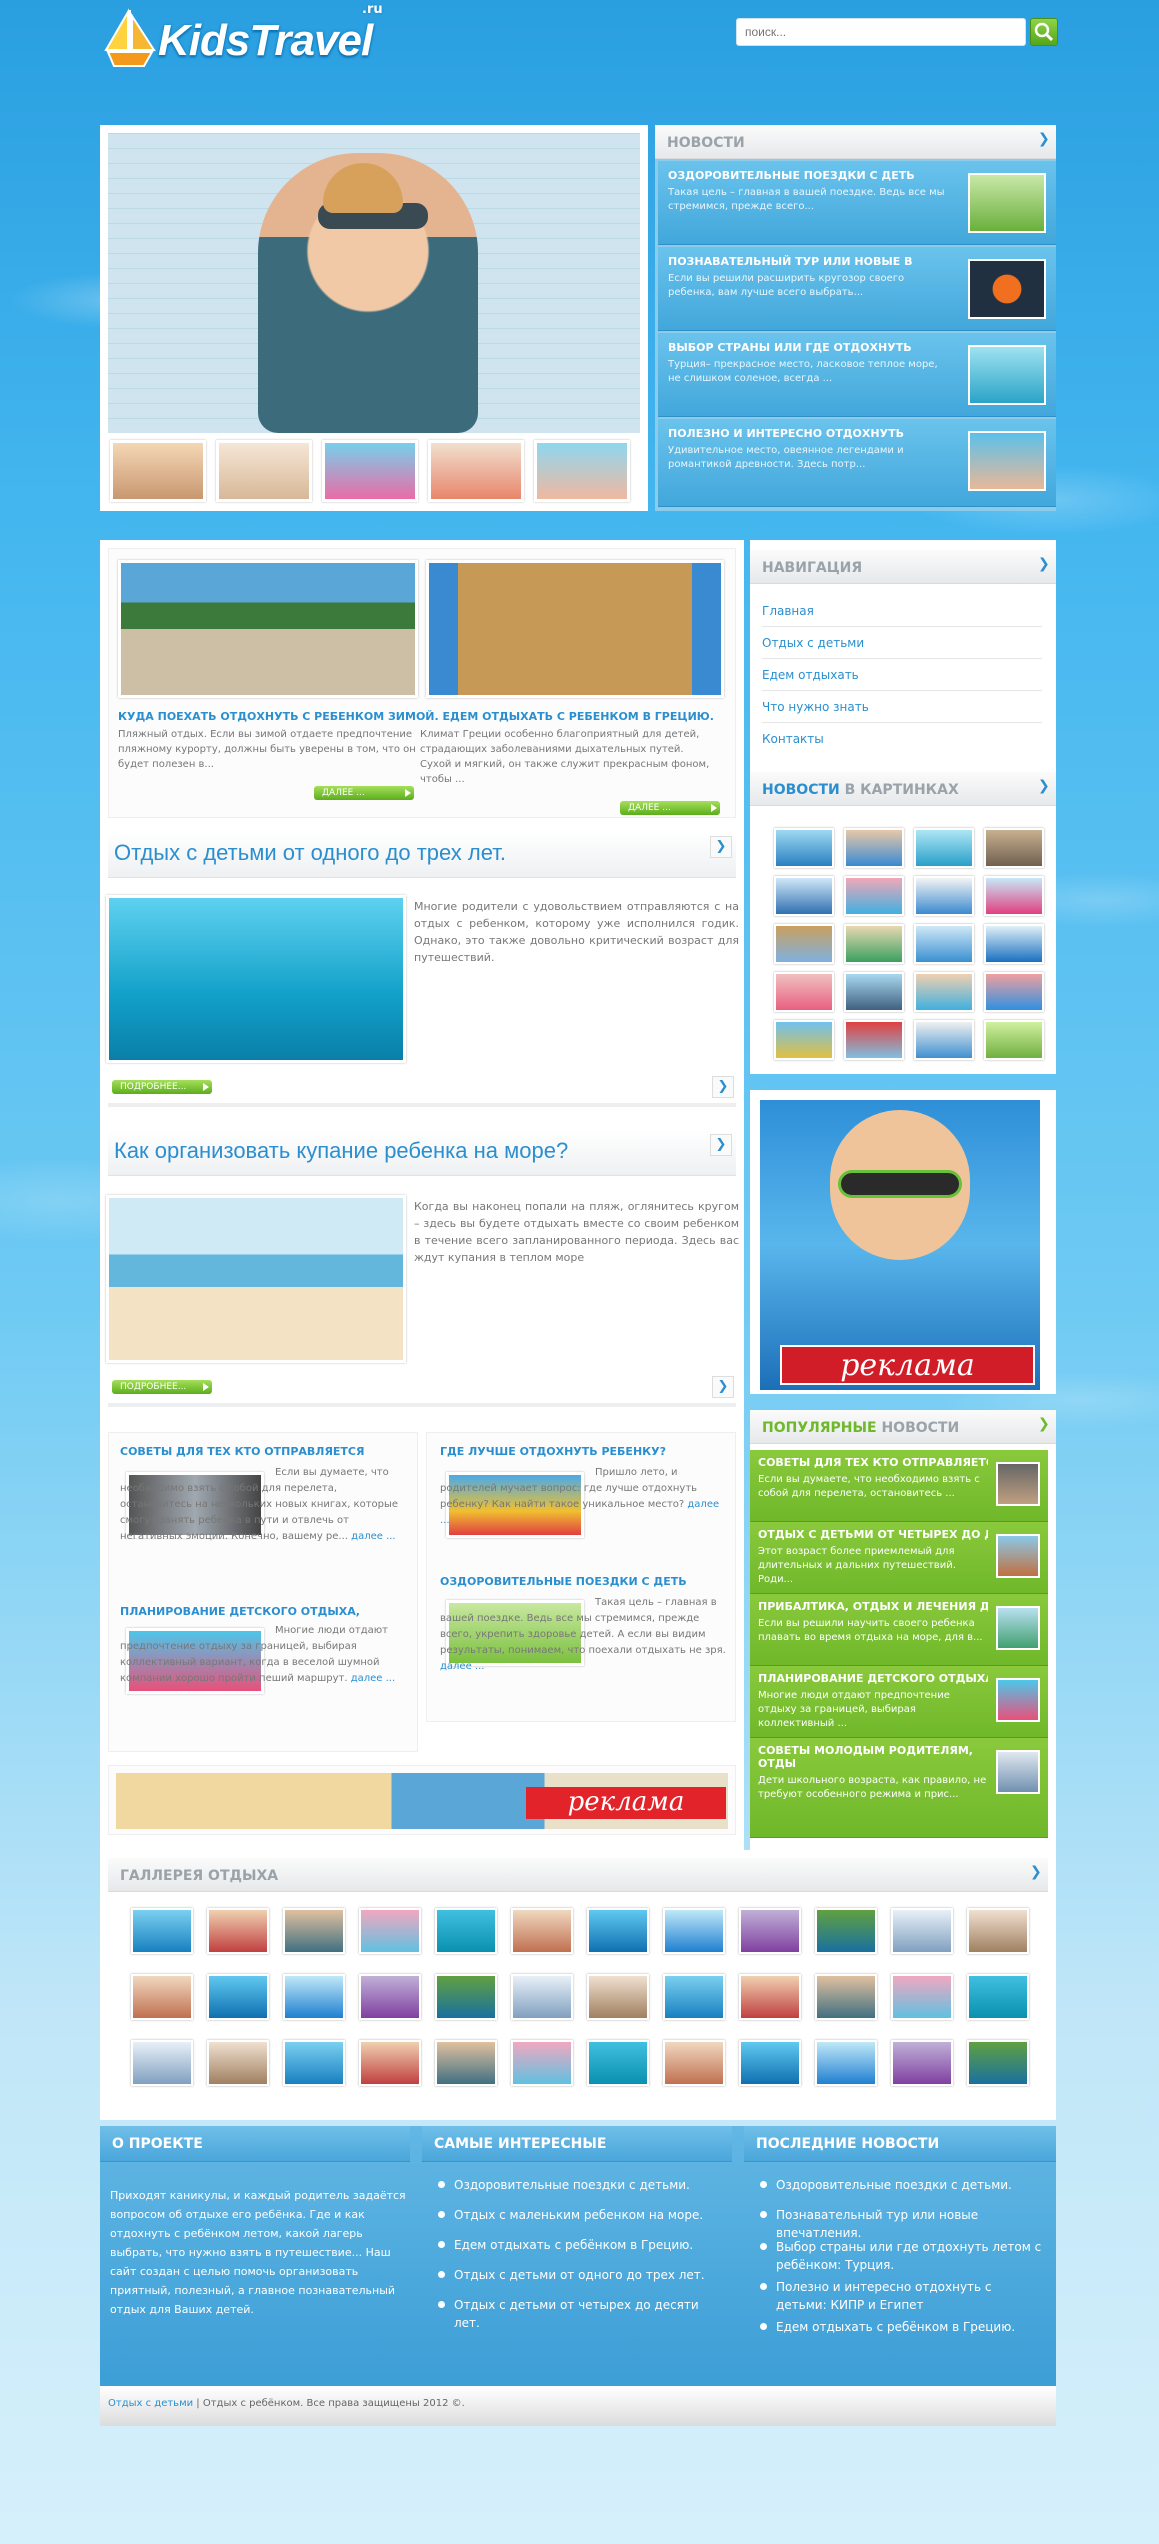  I want to click on nav-link-travel: Едем отдыхать, so click(902, 675).